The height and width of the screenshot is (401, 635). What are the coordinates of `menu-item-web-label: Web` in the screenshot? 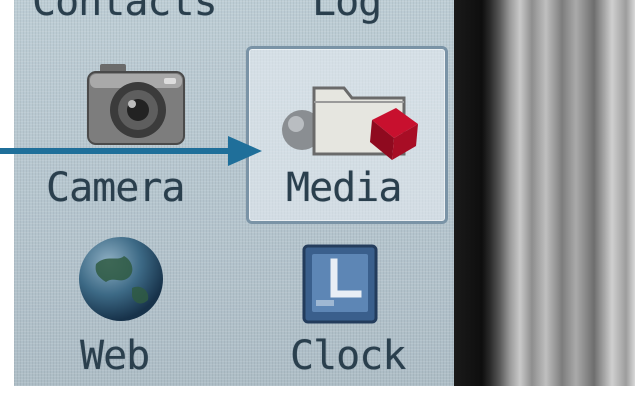 It's located at (115, 356).